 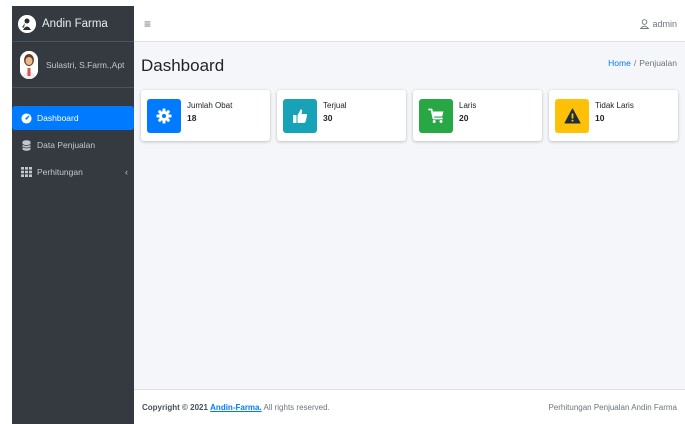 What do you see at coordinates (612, 407) in the screenshot?
I see `footer-right-text: Perhitungan Penjualan Andin Farma` at bounding box center [612, 407].